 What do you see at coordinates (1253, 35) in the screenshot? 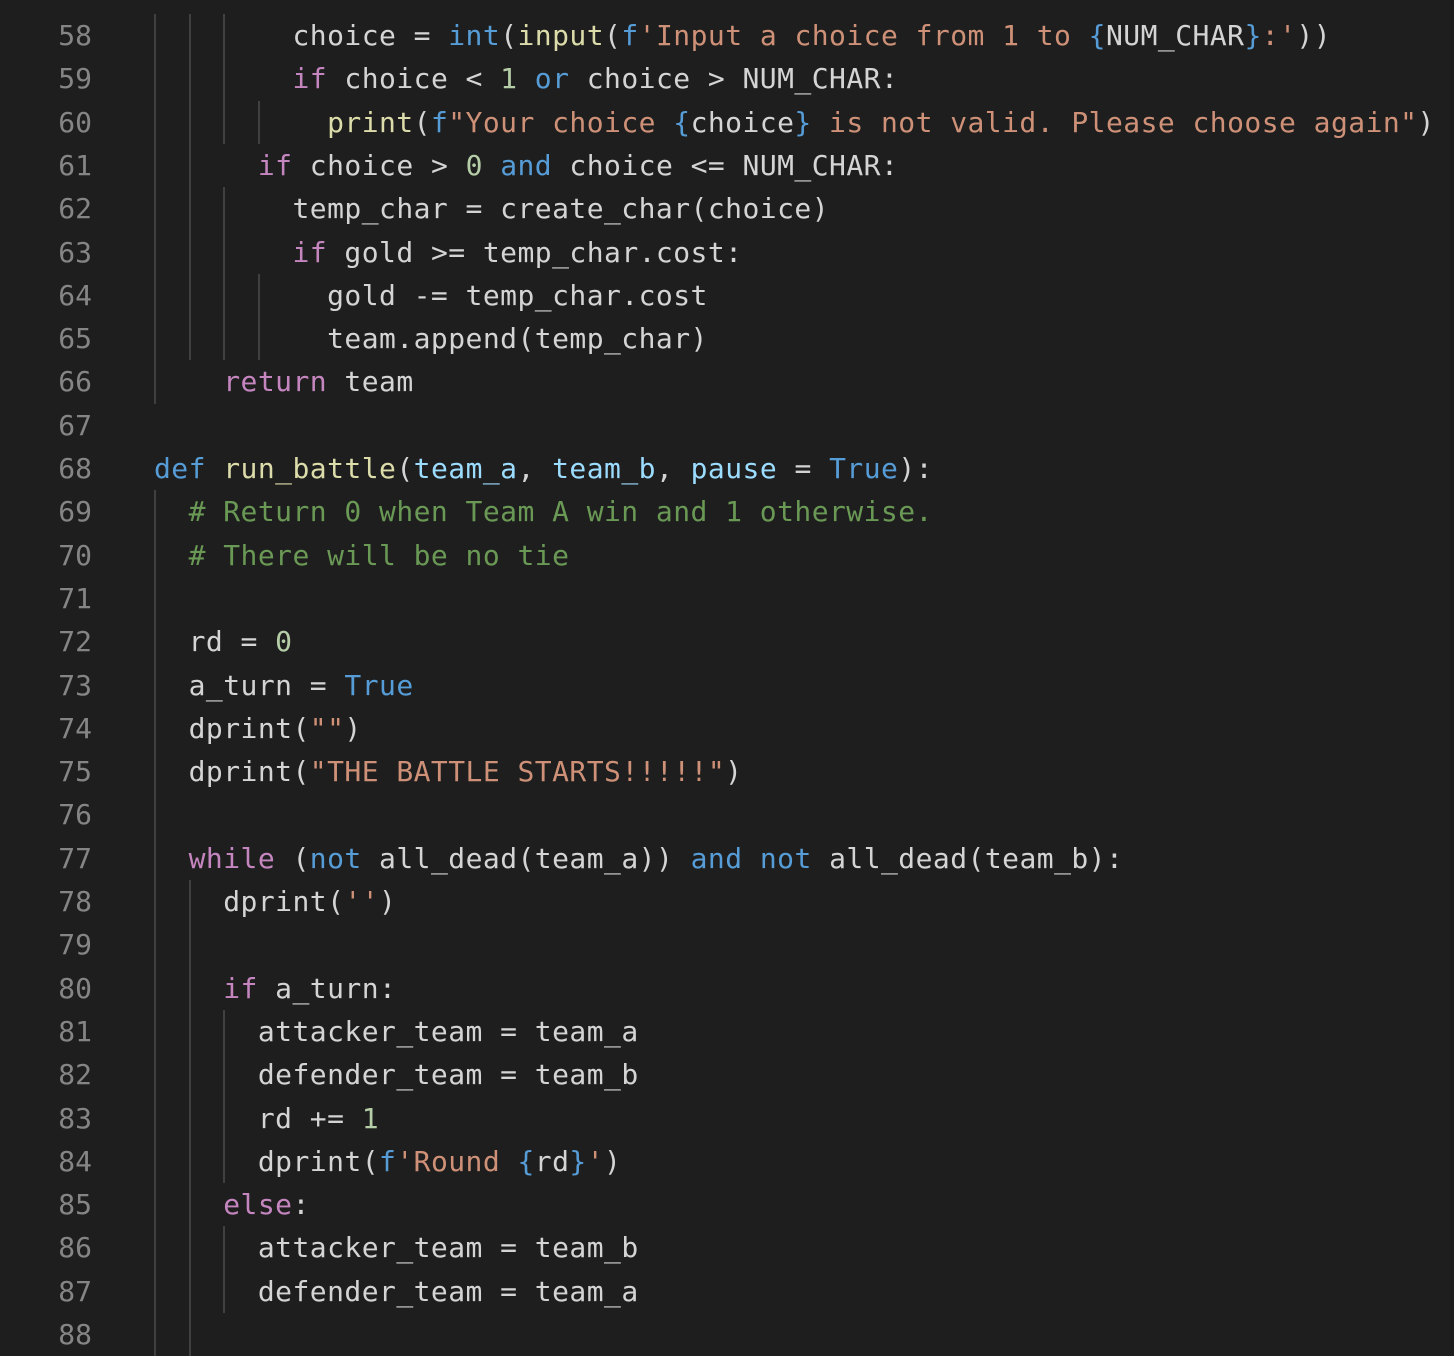
I see `code-token: }` at bounding box center [1253, 35].